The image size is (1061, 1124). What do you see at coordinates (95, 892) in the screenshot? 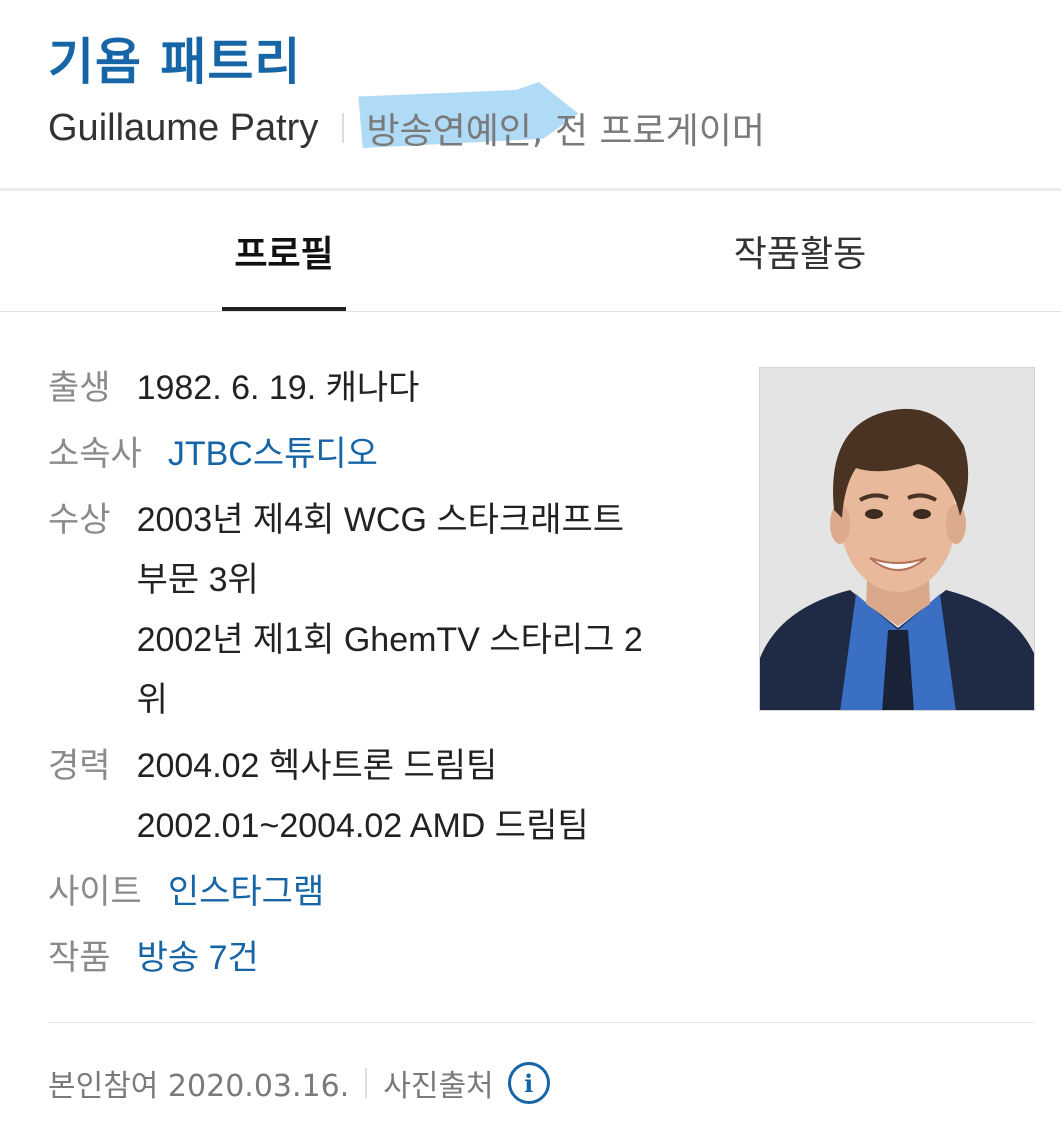
I see `site-label: 사이트` at bounding box center [95, 892].